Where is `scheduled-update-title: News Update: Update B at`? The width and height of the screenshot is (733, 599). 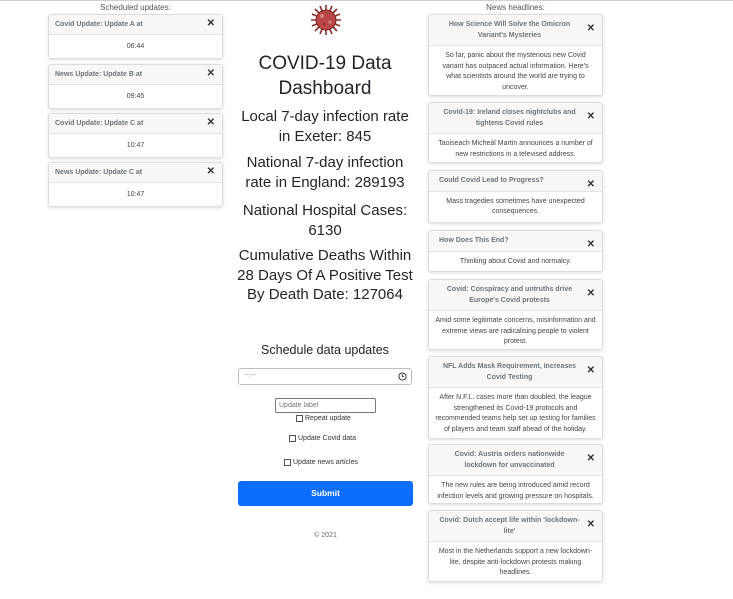 scheduled-update-title: News Update: Update B at is located at coordinates (99, 74).